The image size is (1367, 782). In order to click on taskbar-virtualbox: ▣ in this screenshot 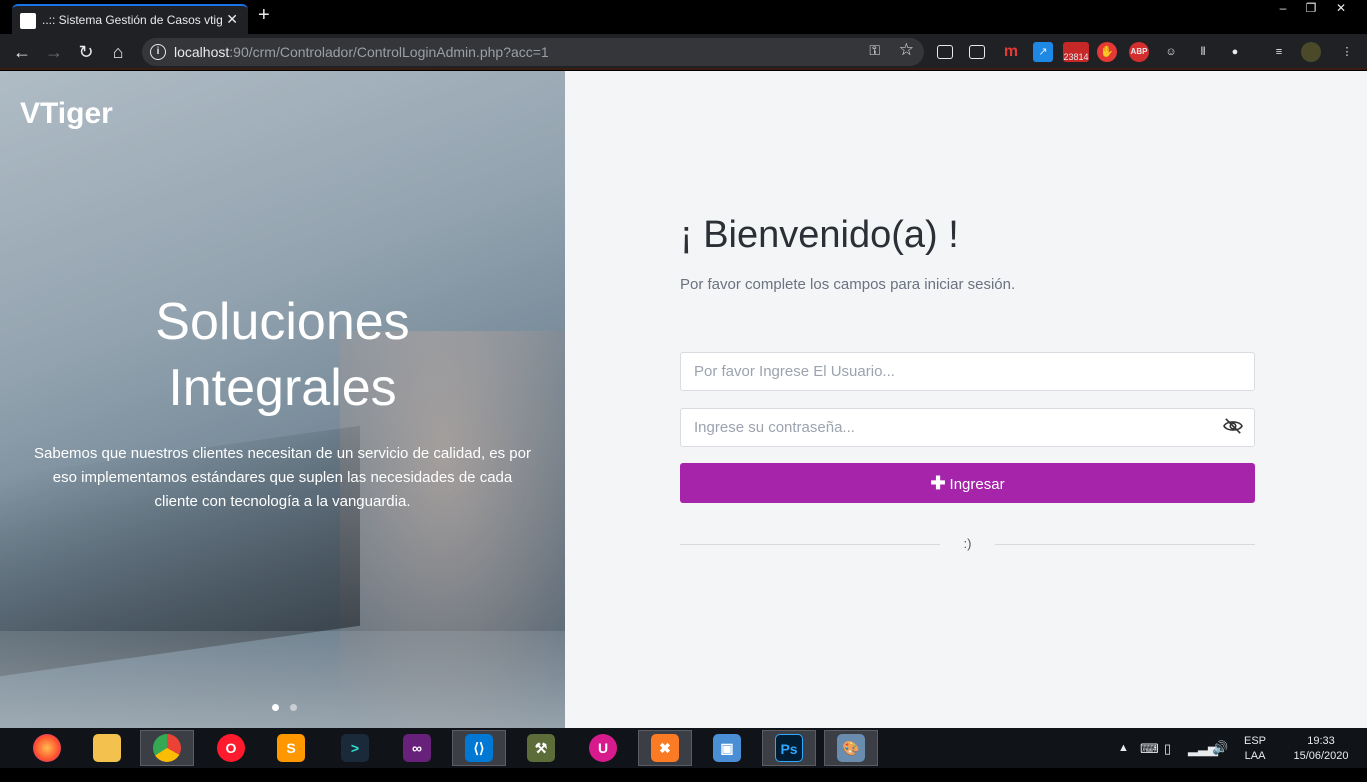, I will do `click(727, 748)`.